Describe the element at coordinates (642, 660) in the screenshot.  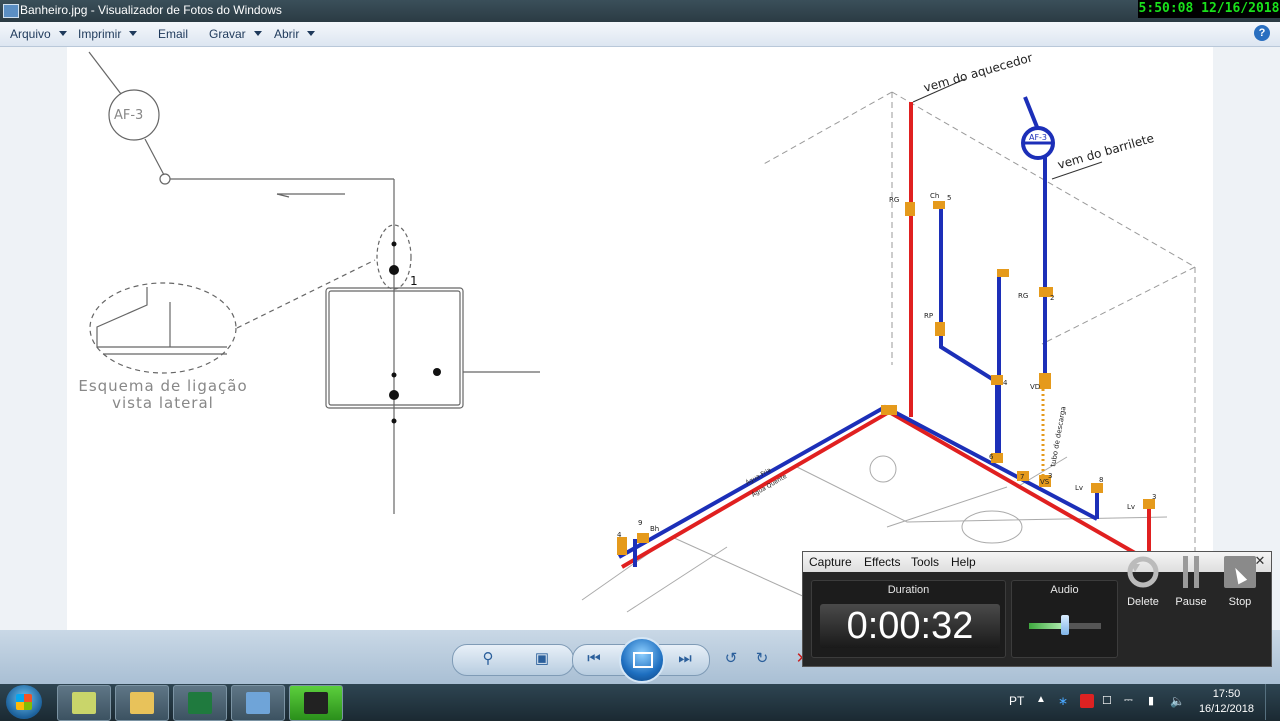
I see `slideshow-icon` at that location.